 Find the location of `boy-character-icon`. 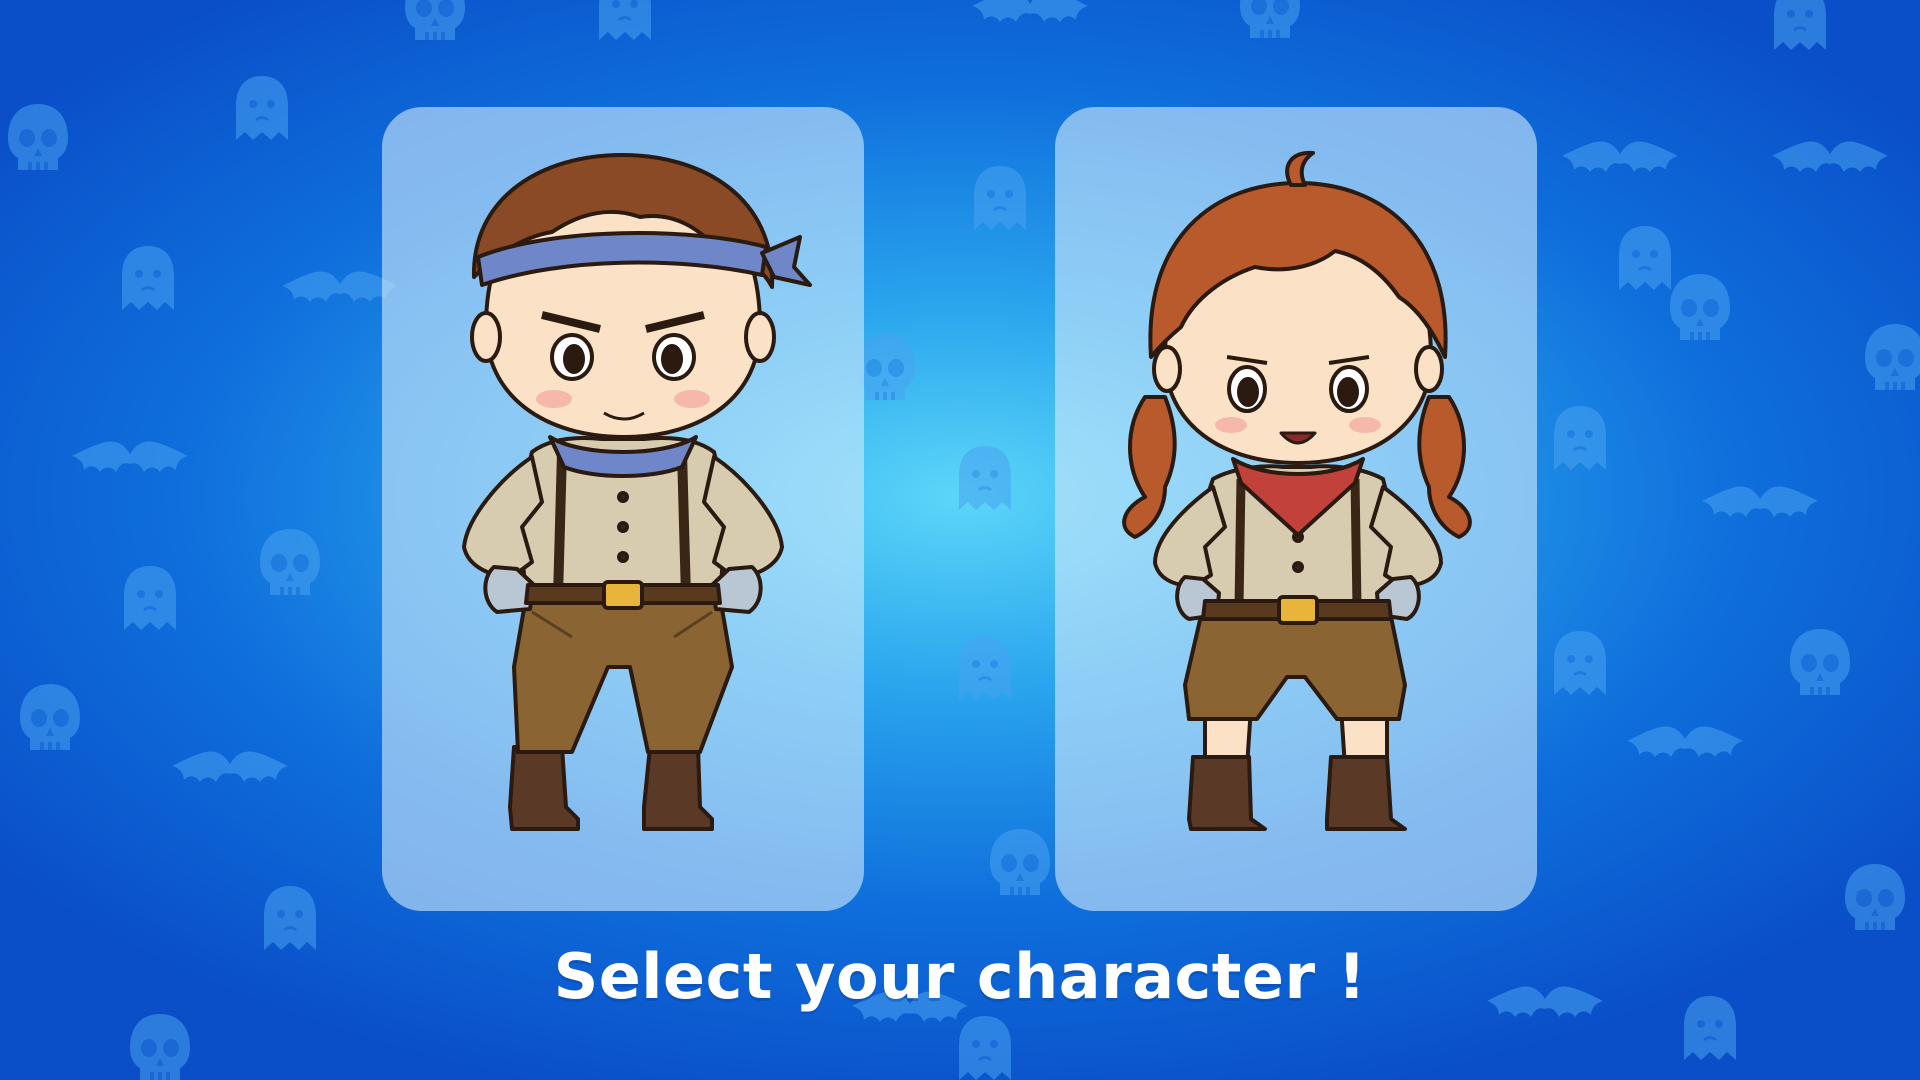

boy-character-icon is located at coordinates (637, 492).